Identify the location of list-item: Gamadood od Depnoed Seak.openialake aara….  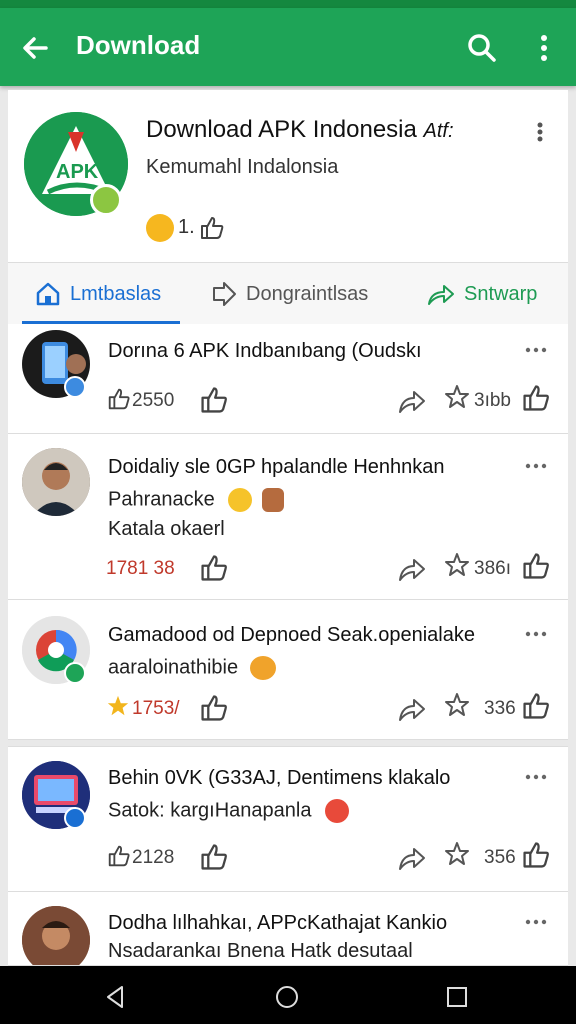
(288, 670).